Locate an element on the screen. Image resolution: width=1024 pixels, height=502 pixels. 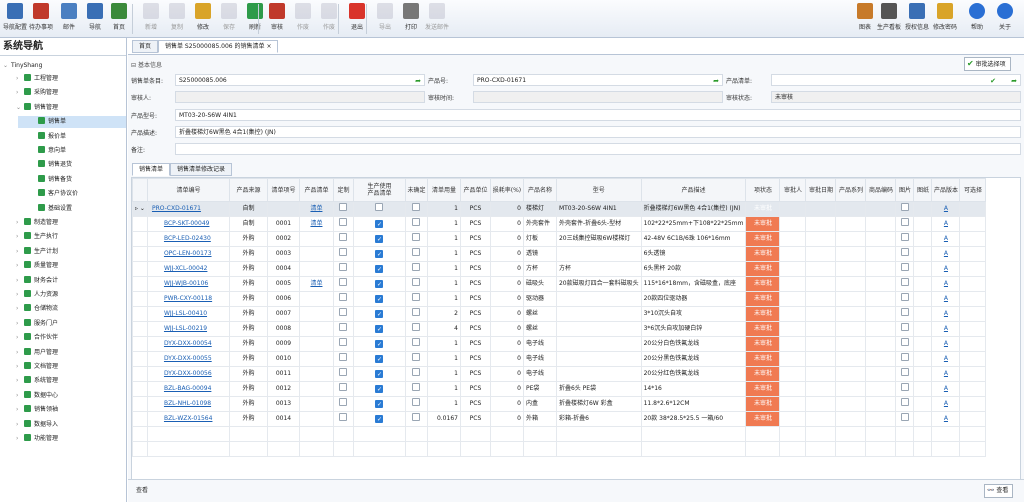
table-row: OPC-LEN-00173 外购 0003 ✓ 1 PCS 0 透镜 6头透镜 未审批 A is located at coordinates (559, 254).